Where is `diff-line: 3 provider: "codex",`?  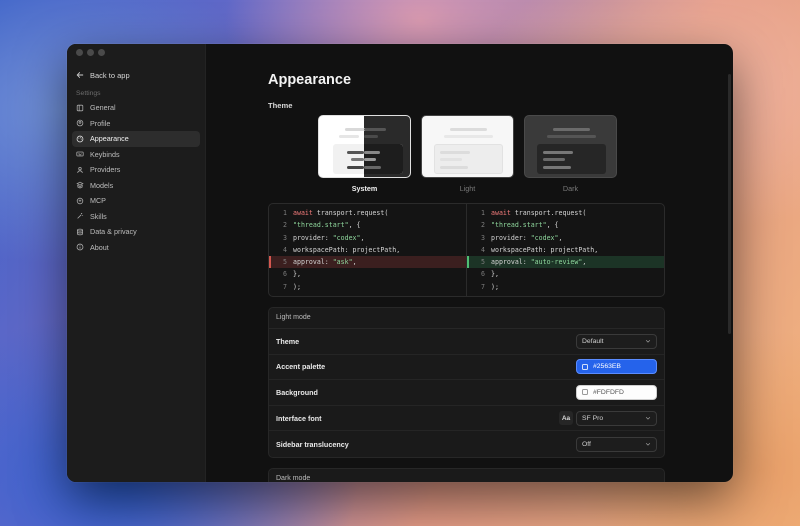
diff-line: 3 provider: "codex", is located at coordinates (565, 238).